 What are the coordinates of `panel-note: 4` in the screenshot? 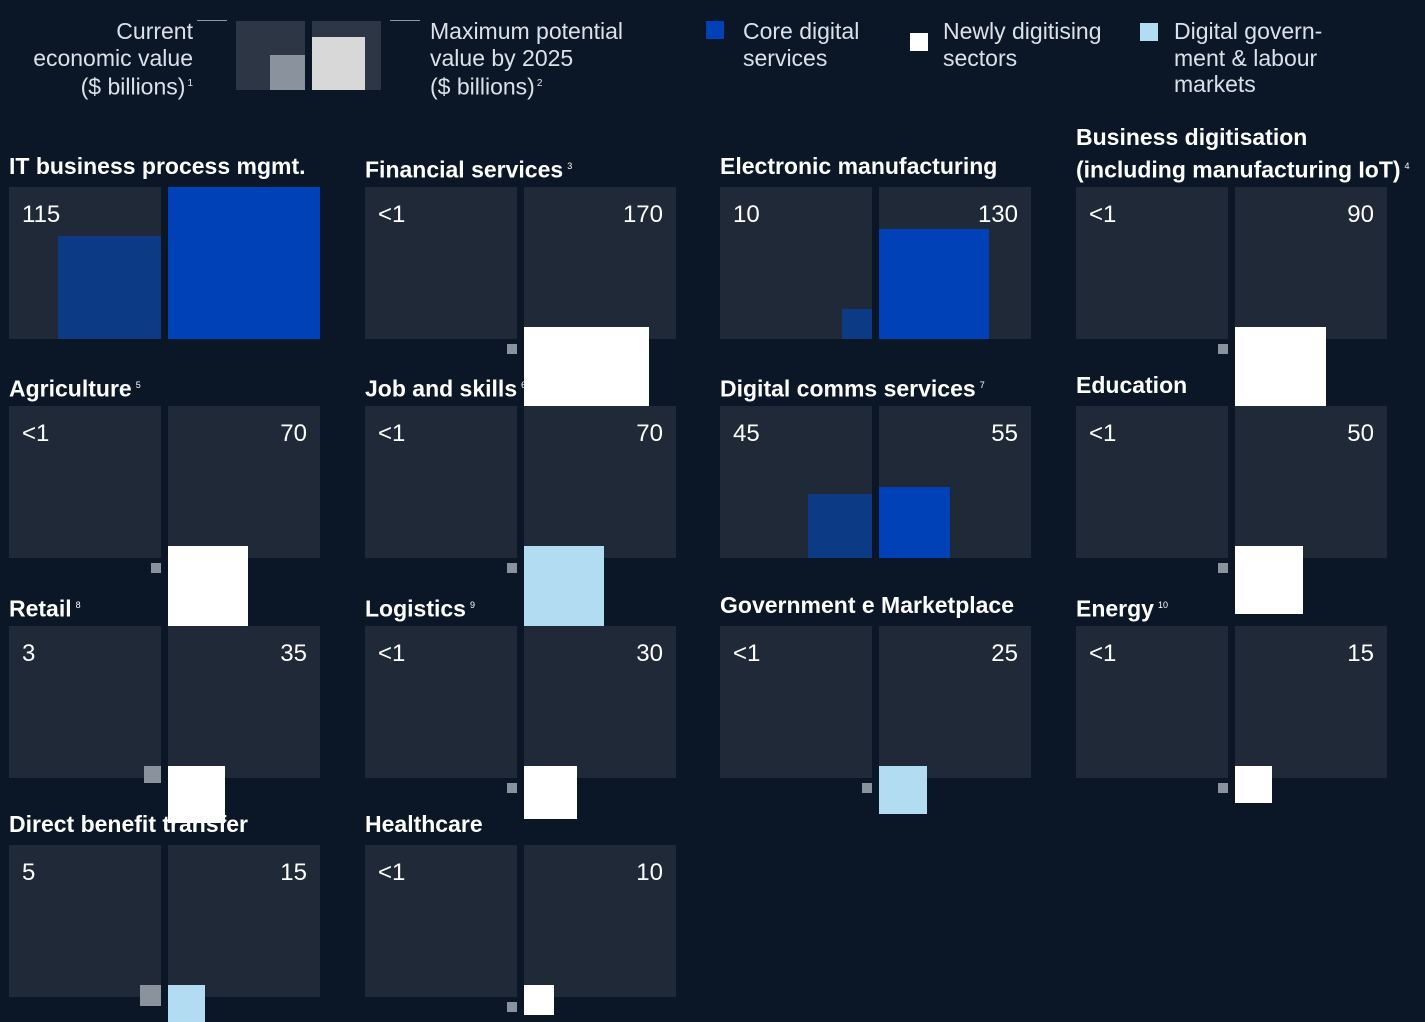 It's located at (1407, 166).